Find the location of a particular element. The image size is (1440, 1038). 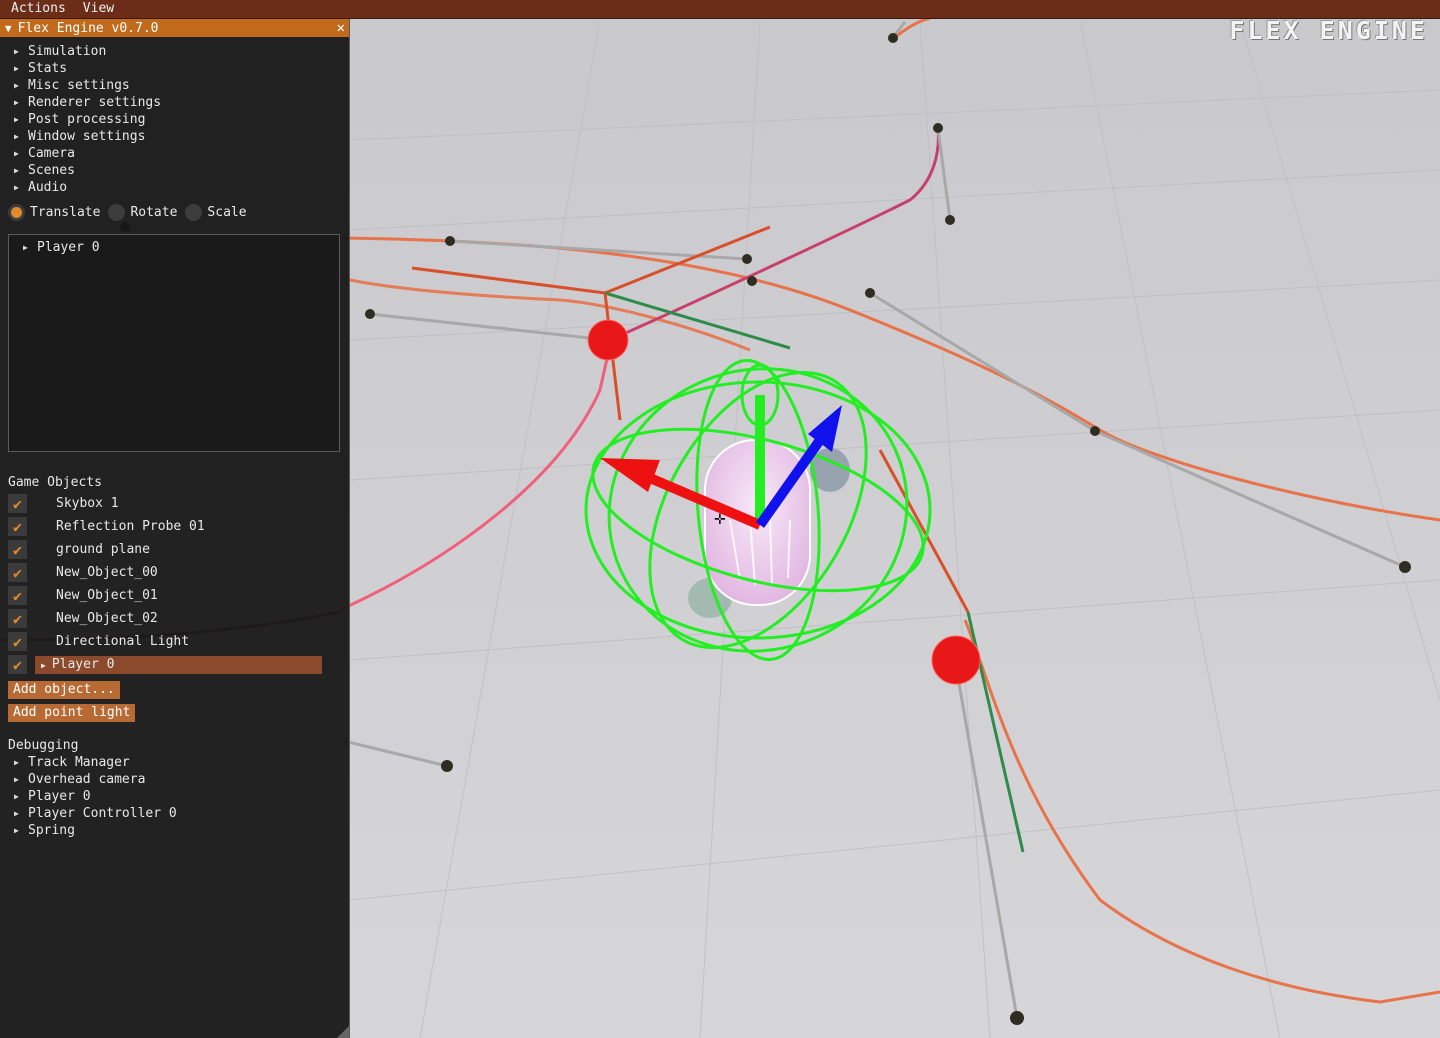

close-icon: ✕ is located at coordinates (341, 28).